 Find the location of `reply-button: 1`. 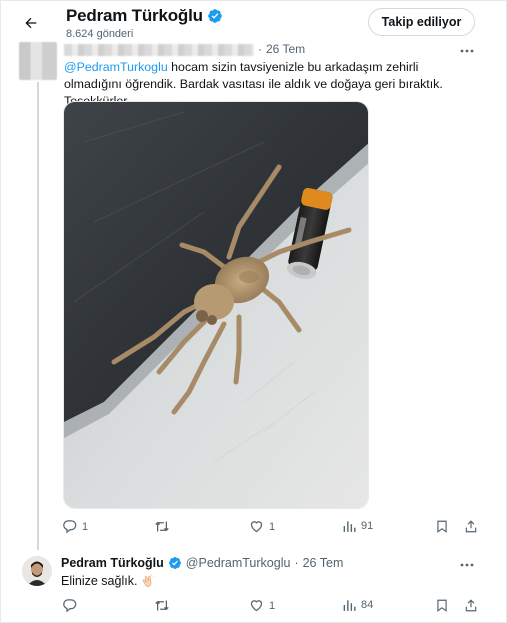

reply-button: 1 is located at coordinates (75, 526).